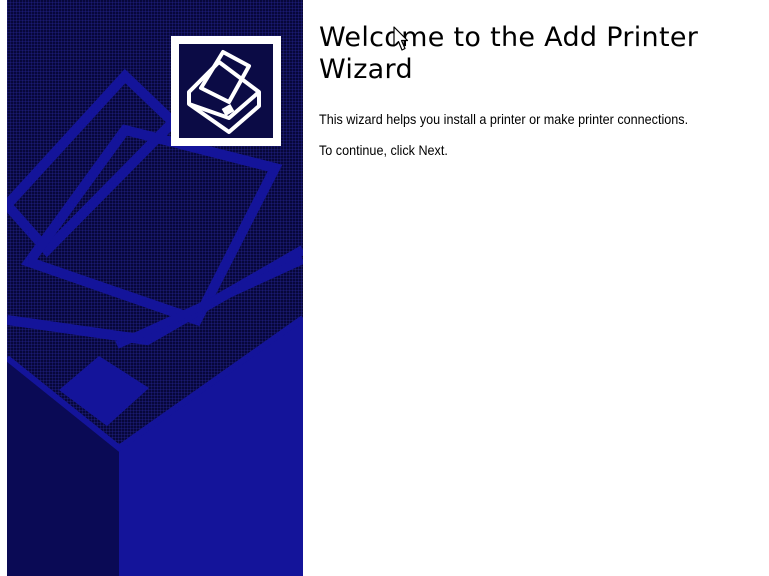 This screenshot has width=769, height=576. Describe the element at coordinates (383, 150) in the screenshot. I see `wizard-instruction: To continue, click Next.` at that location.